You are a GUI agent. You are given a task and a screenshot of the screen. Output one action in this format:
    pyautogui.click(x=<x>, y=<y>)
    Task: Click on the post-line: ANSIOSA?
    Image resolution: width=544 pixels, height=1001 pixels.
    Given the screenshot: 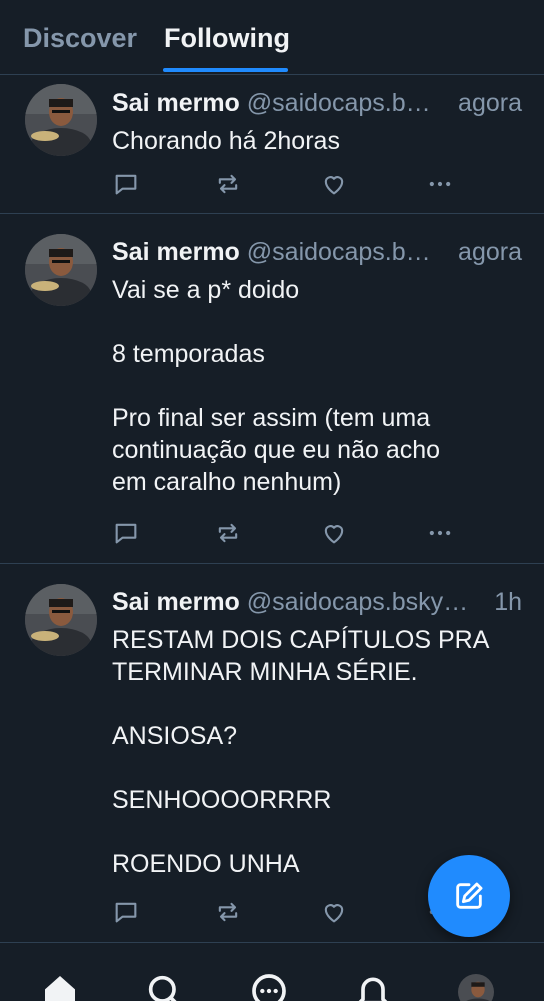 What is the action you would take?
    pyautogui.click(x=175, y=736)
    